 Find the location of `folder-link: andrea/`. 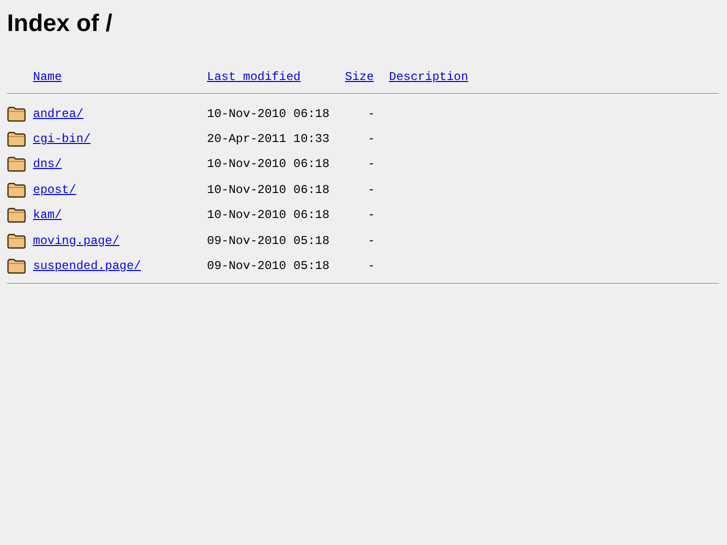

folder-link: andrea/ is located at coordinates (58, 114).